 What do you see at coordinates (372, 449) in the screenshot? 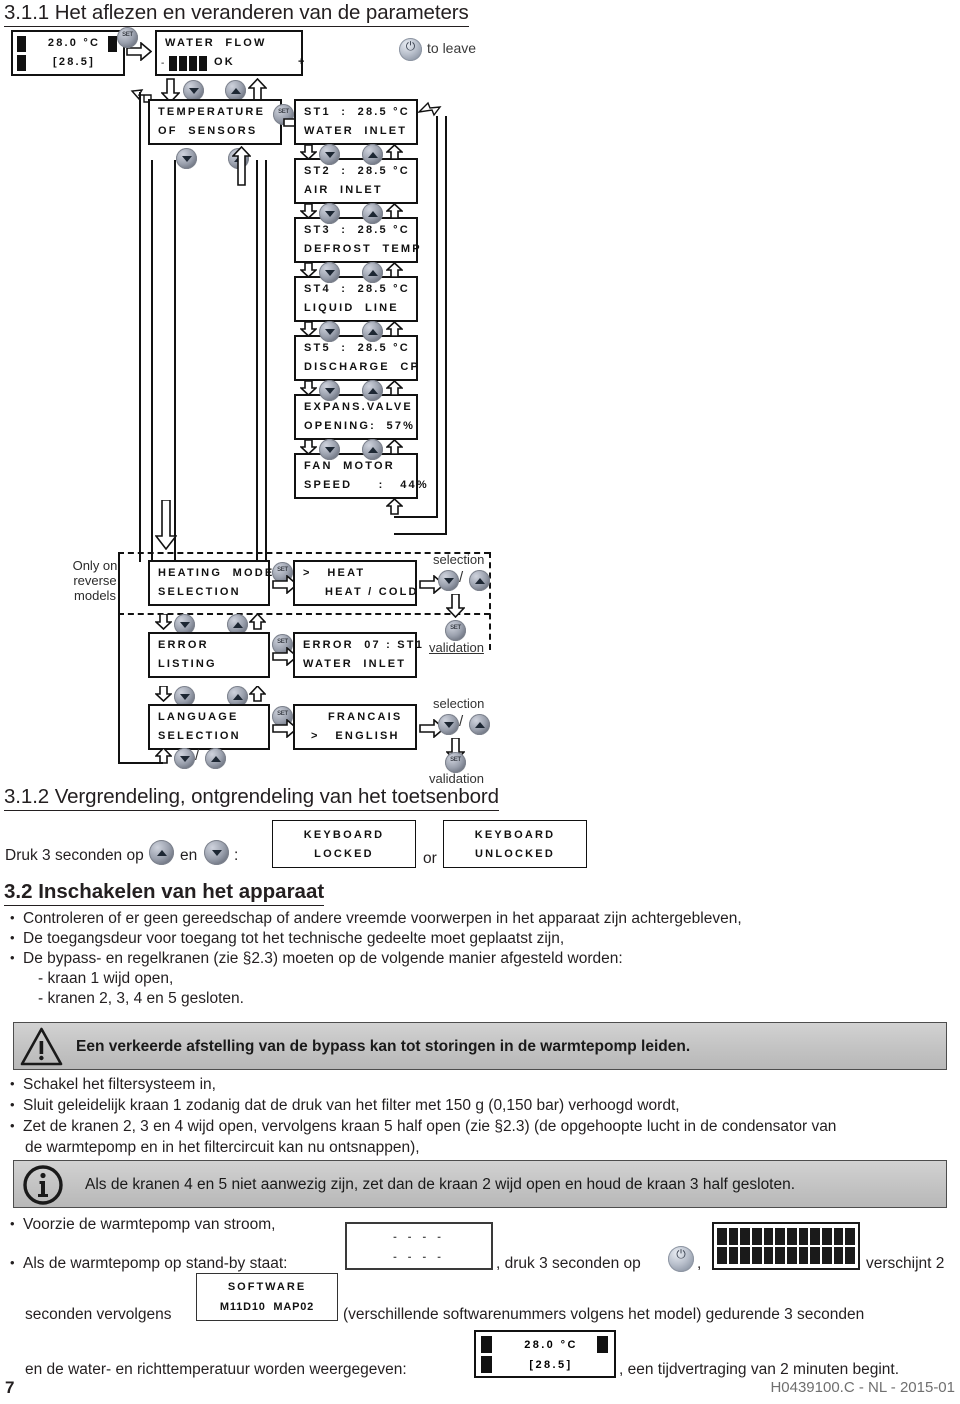
I see `up-button-expans` at bounding box center [372, 449].